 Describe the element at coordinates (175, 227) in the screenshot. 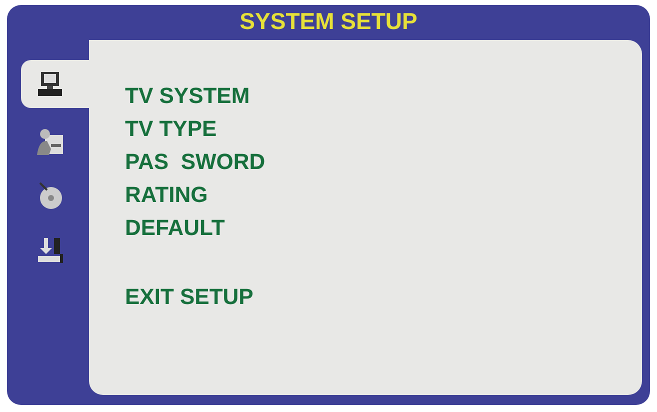

I see `menu-item: DEFAULT` at that location.